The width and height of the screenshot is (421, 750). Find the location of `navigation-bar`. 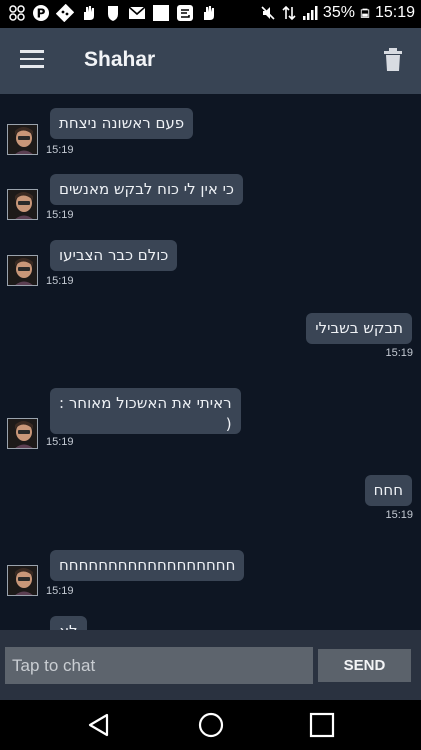

navigation-bar is located at coordinates (210, 725).